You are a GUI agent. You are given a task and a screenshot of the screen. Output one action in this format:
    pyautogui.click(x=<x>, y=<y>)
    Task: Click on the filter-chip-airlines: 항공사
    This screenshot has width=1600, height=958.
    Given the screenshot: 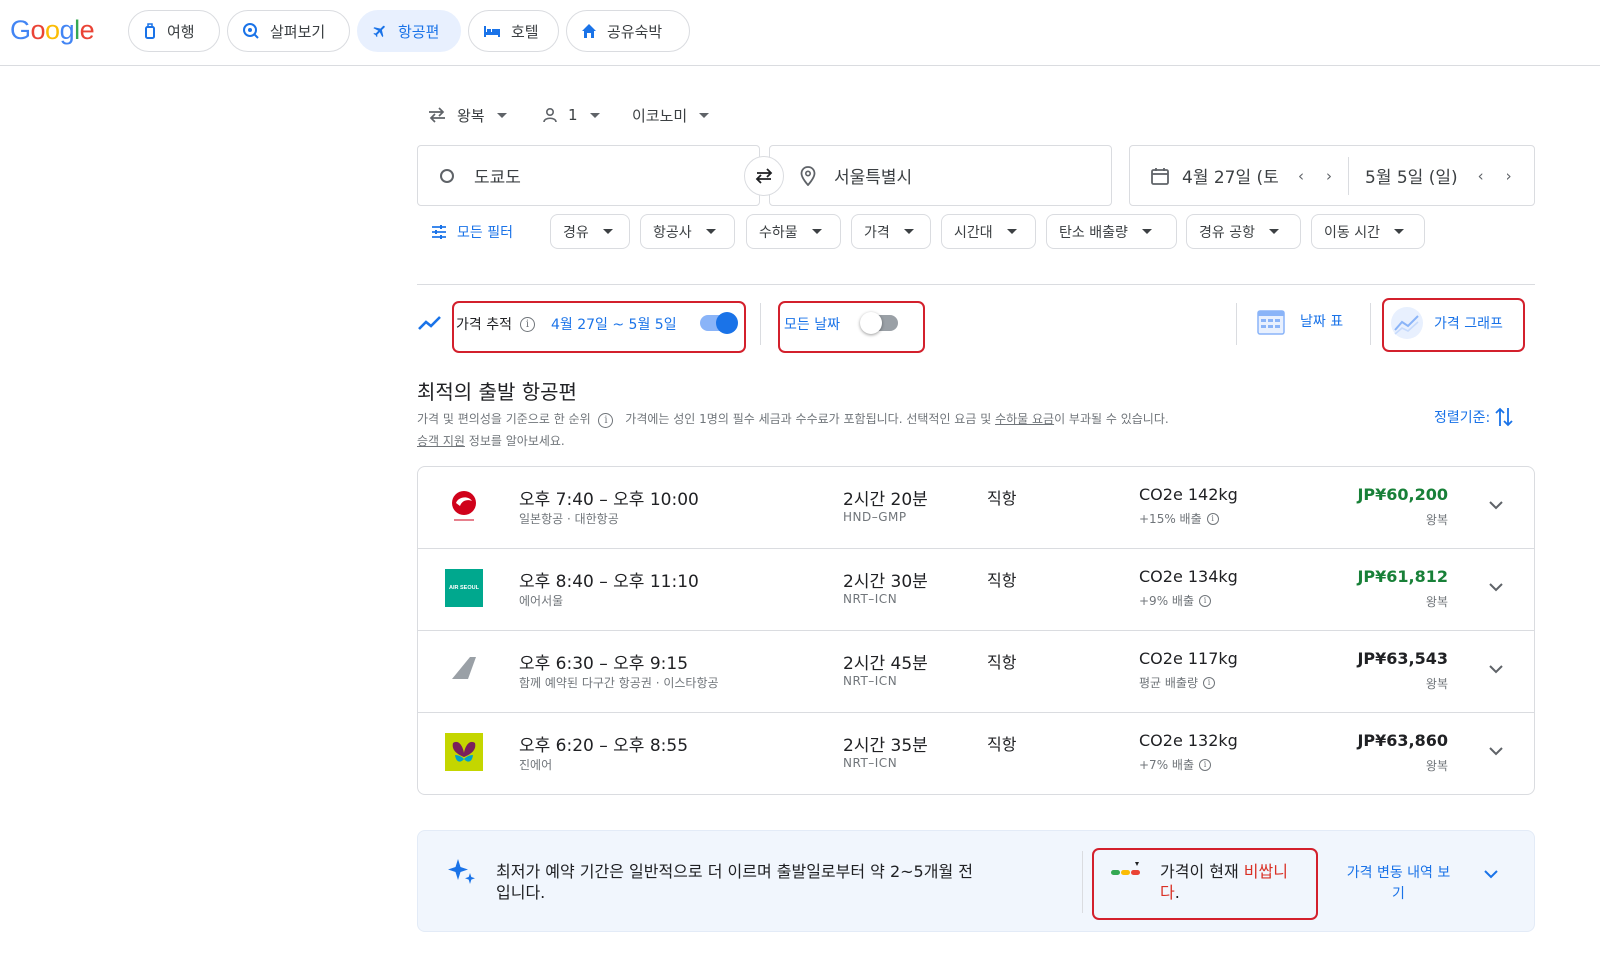 What is the action you would take?
    pyautogui.click(x=687, y=231)
    